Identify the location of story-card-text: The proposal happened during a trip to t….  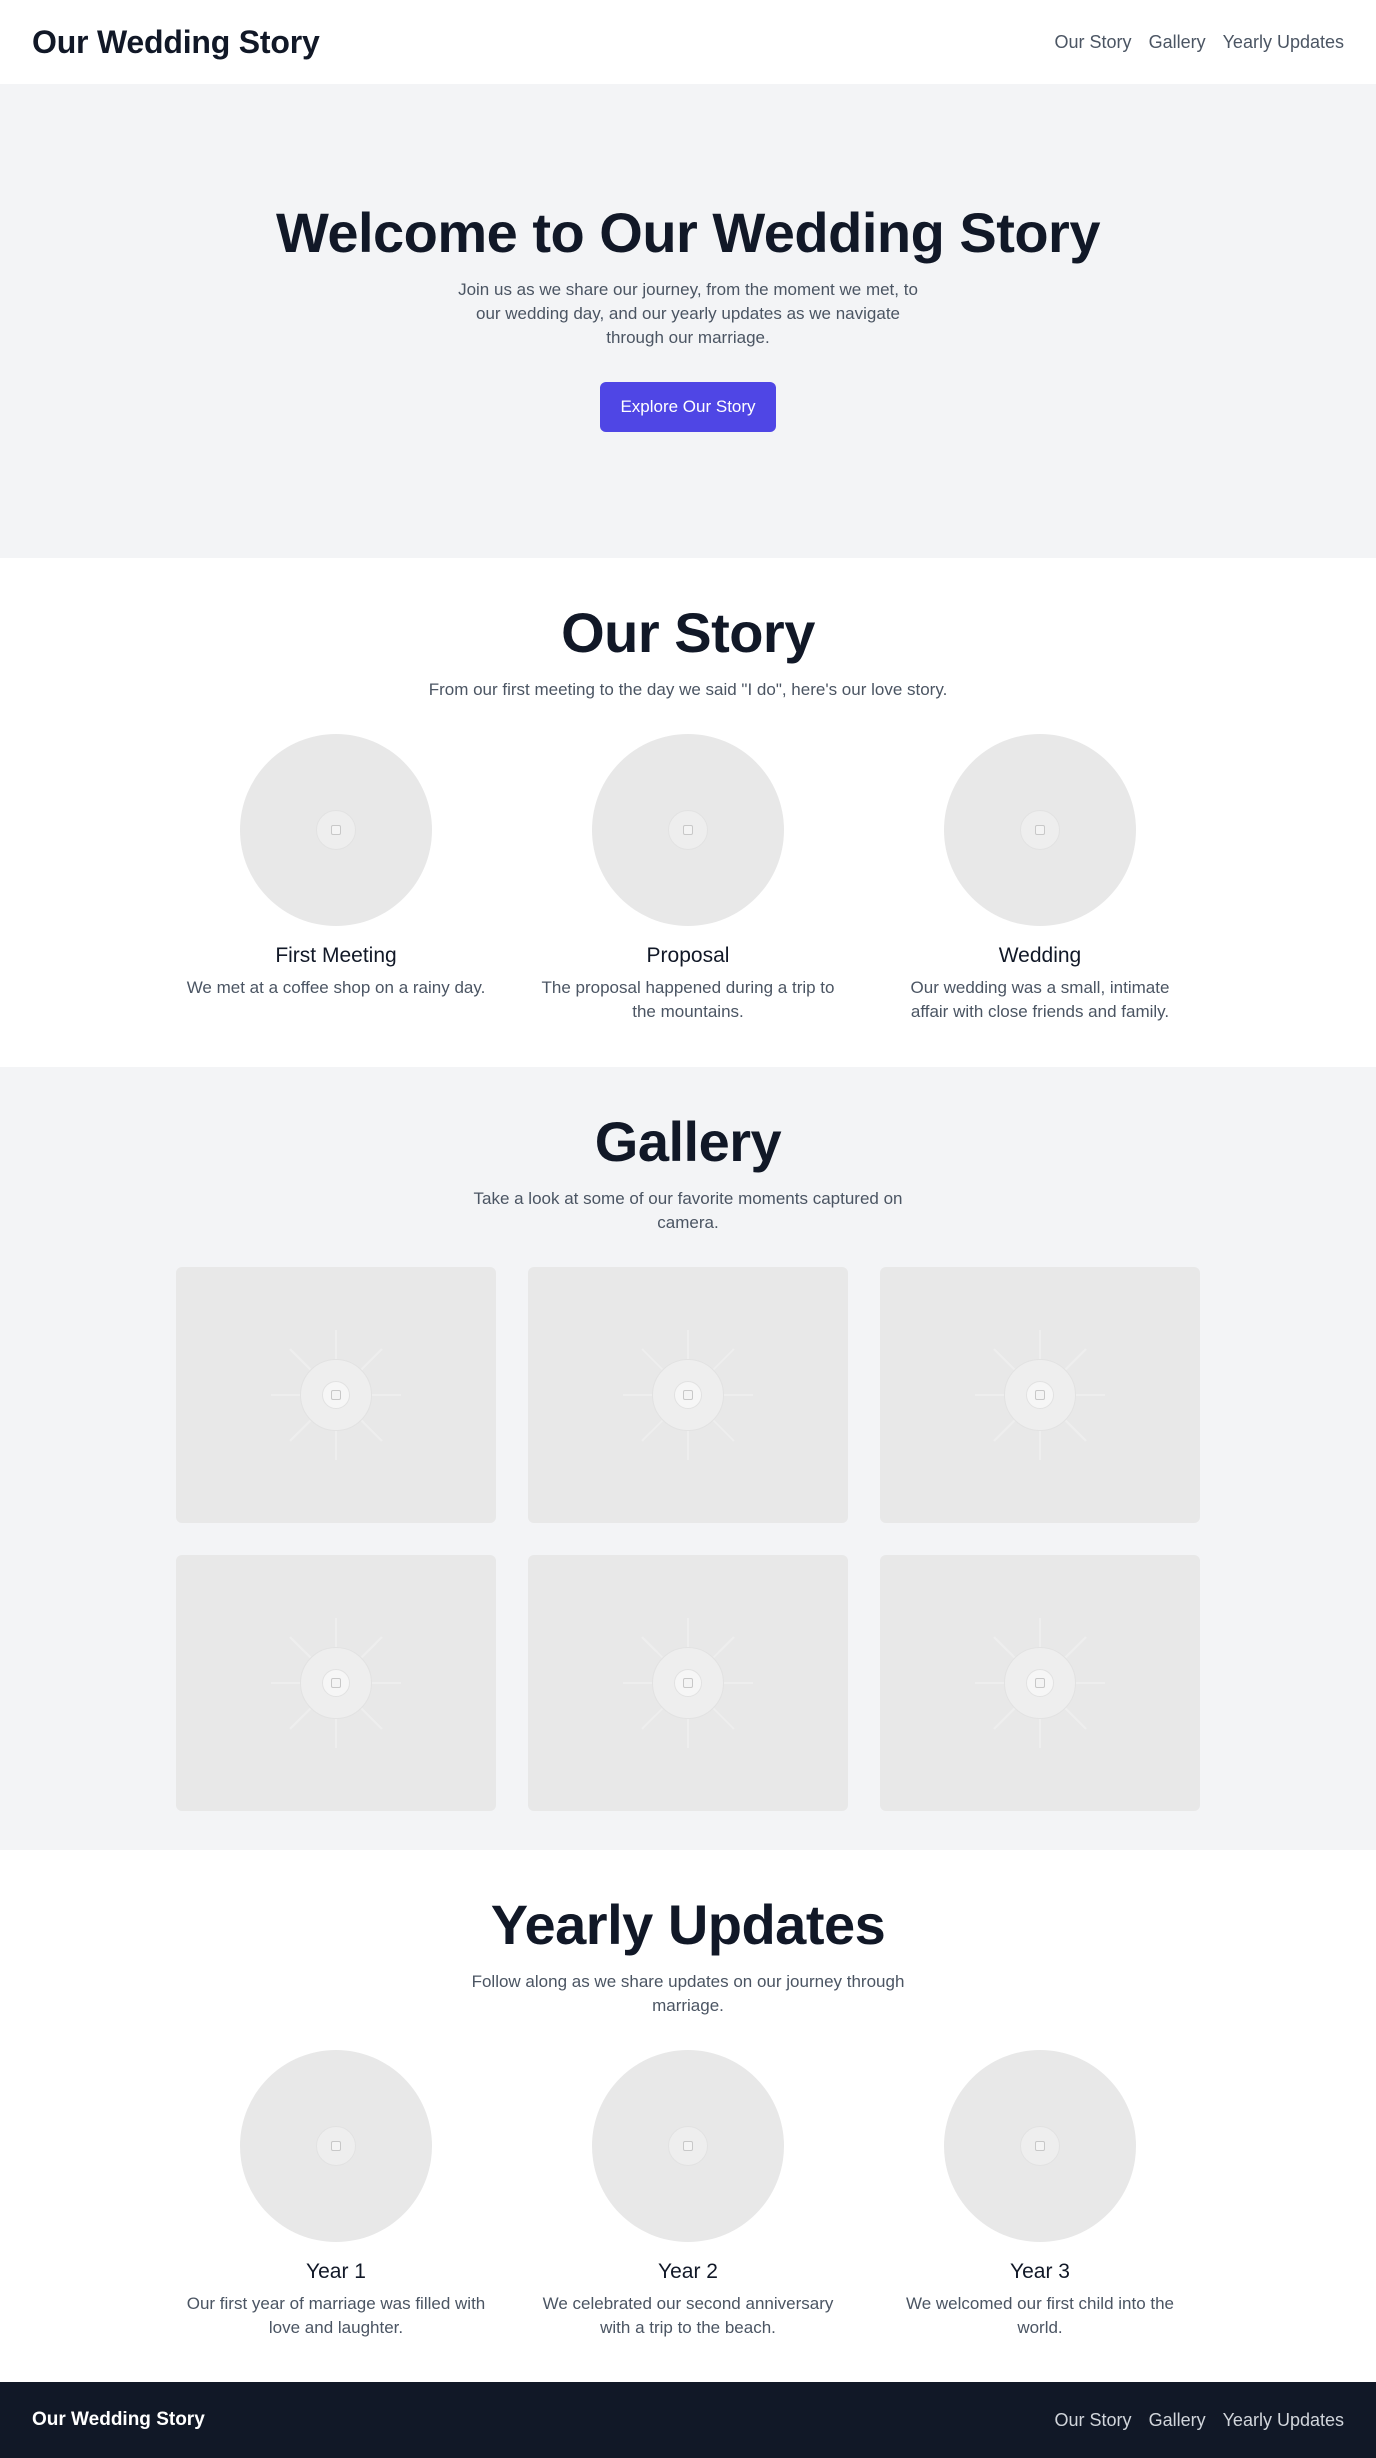
(688, 999).